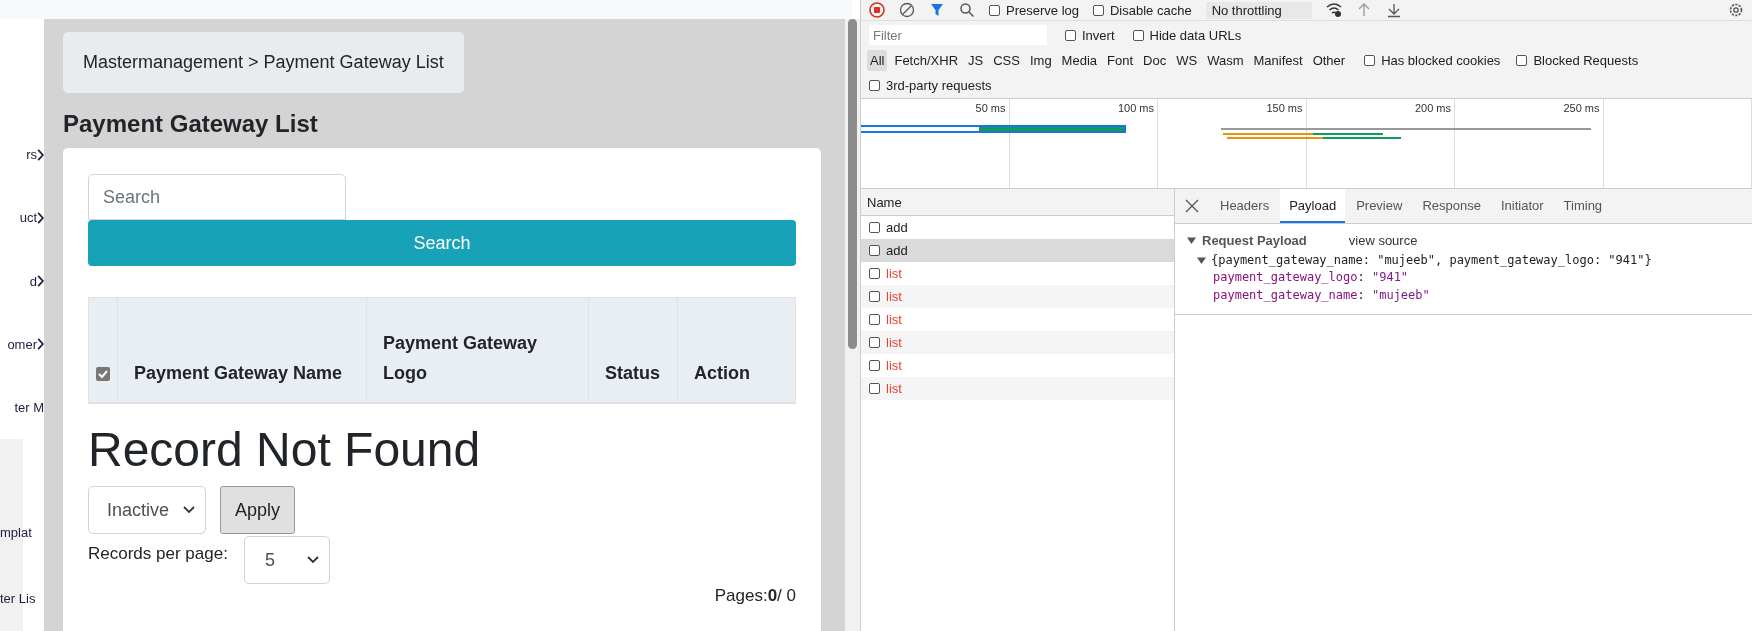 Image resolution: width=1752 pixels, height=631 pixels. I want to click on type-filter-button: Media, so click(1079, 60).